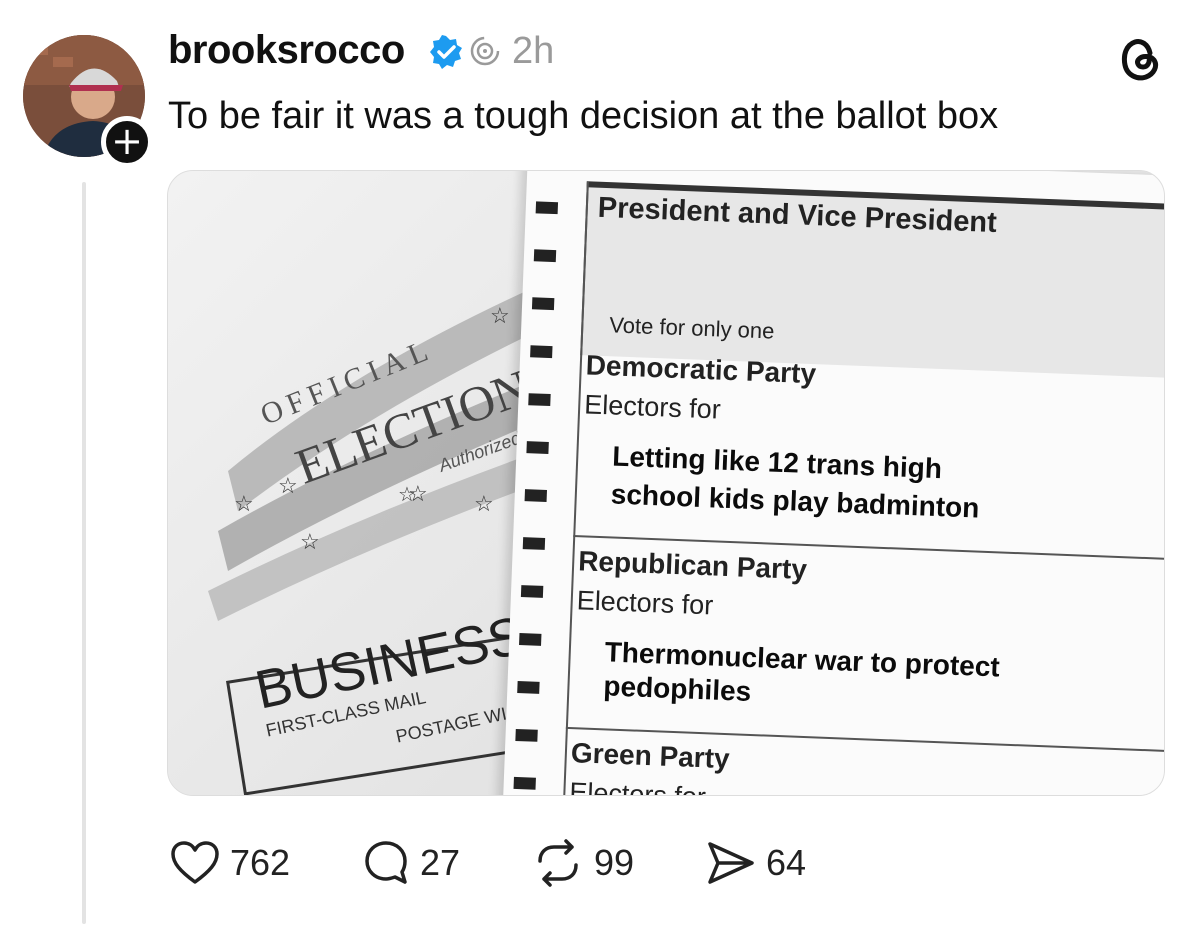 This screenshot has height=927, width=1200. Describe the element at coordinates (485, 51) in the screenshot. I see `activity-icon` at that location.